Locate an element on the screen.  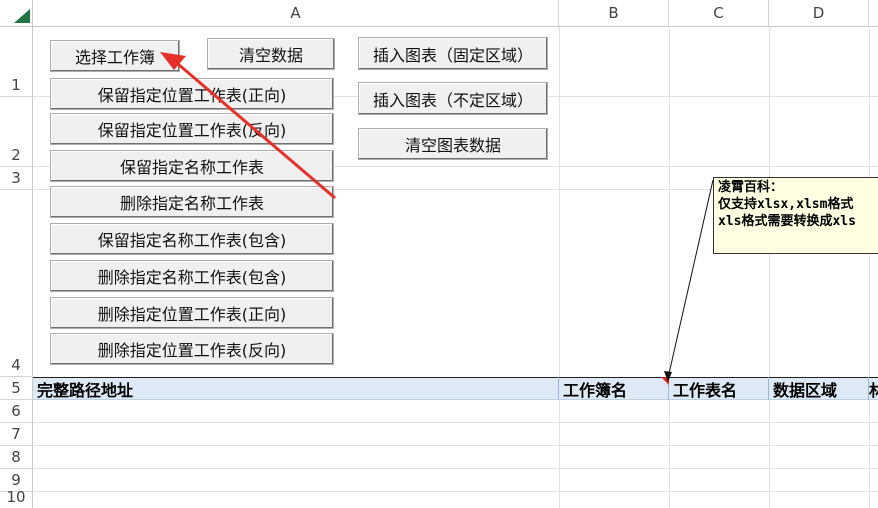
select-all-corner is located at coordinates (16, 13).